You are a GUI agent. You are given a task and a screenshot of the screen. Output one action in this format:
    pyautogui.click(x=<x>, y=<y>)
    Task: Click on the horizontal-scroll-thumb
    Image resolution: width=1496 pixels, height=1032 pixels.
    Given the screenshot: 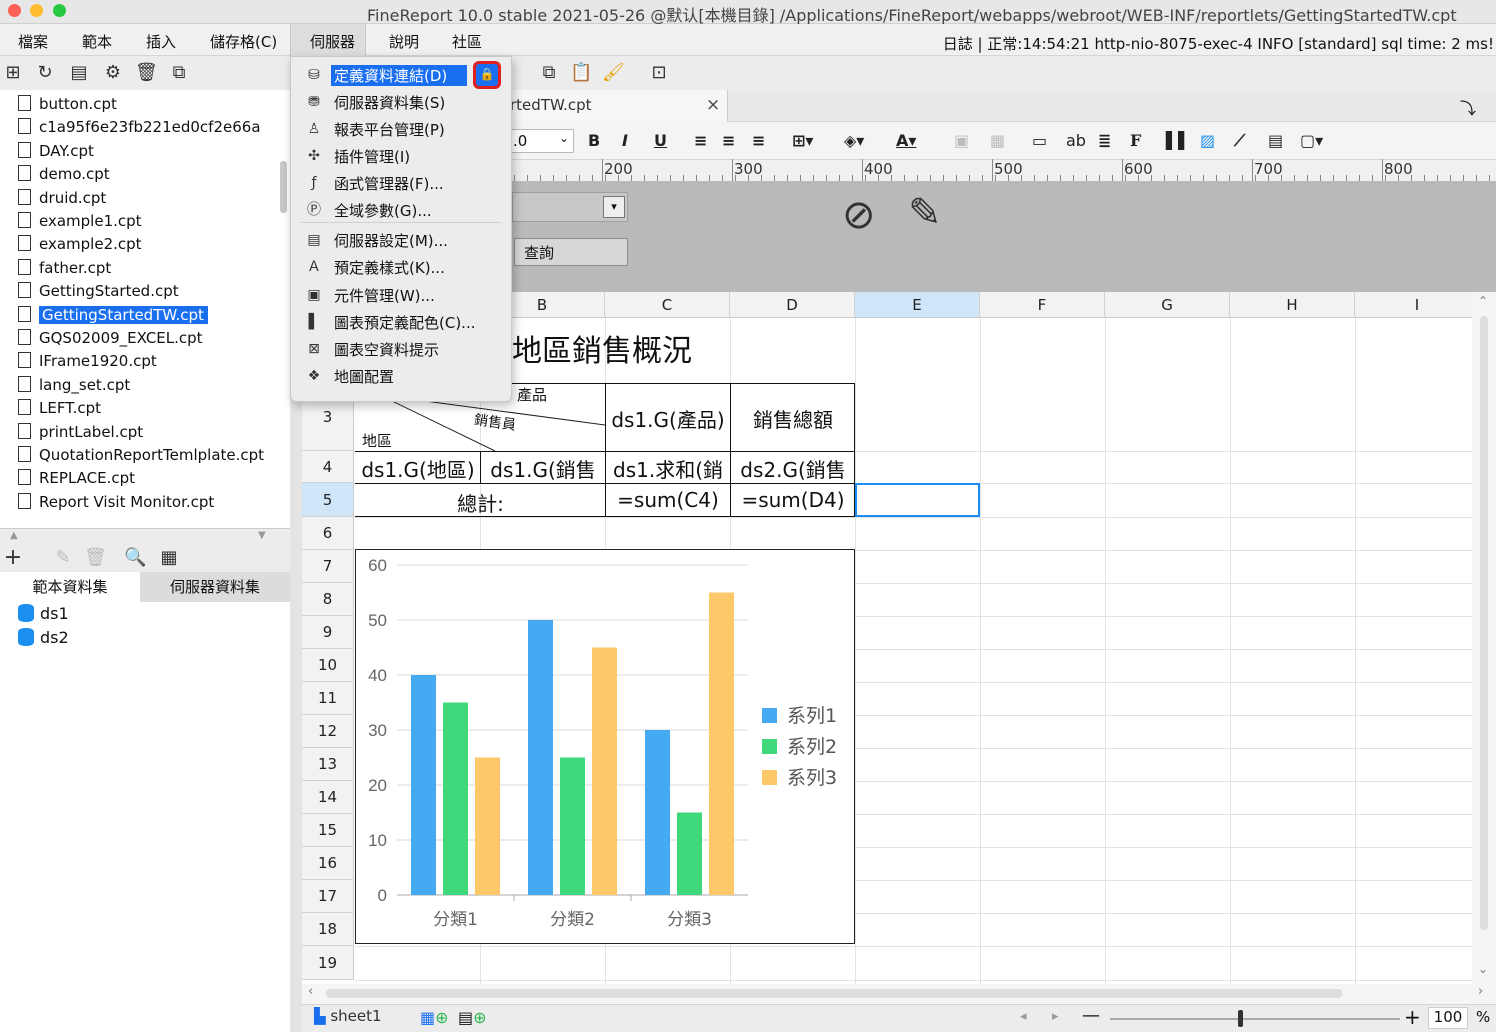 What is the action you would take?
    pyautogui.click(x=834, y=993)
    